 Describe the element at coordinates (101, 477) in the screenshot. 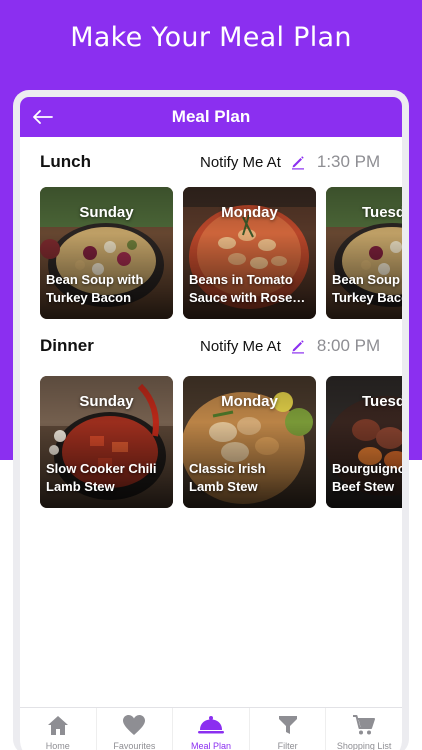

I see `card-meal-name: Slow Cooker Chili Lamb Stew` at that location.